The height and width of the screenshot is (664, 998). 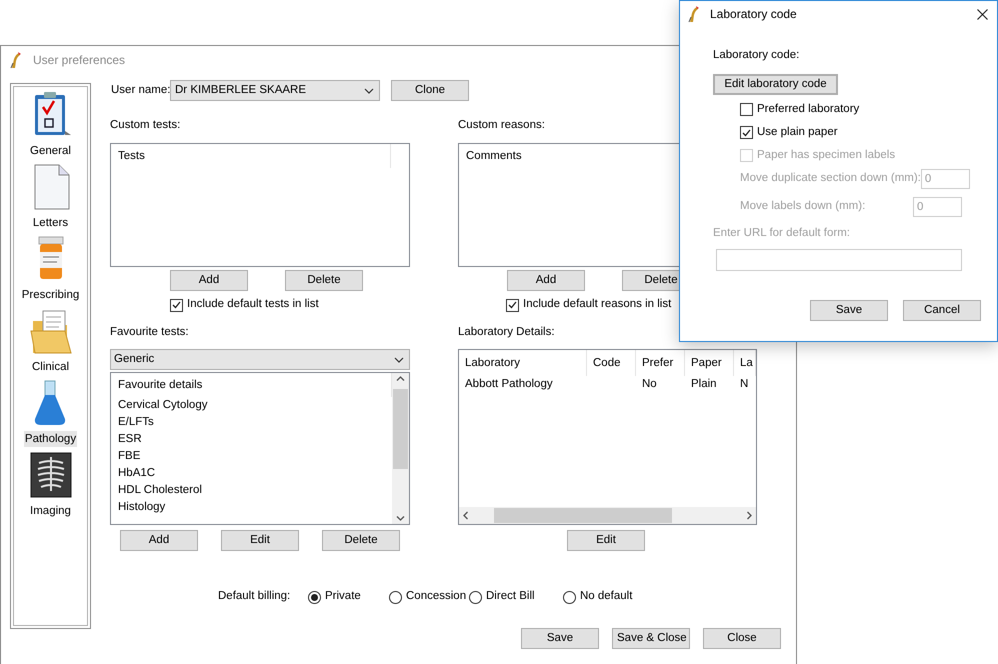 What do you see at coordinates (251, 405) in the screenshot?
I see `list-item: Cervical Cytology` at bounding box center [251, 405].